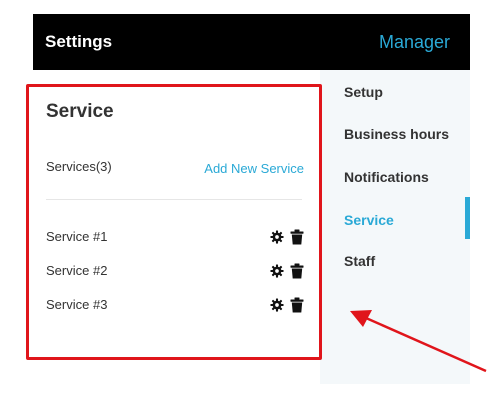 The image size is (497, 398). I want to click on nav-item-notifications: Notifications, so click(386, 177).